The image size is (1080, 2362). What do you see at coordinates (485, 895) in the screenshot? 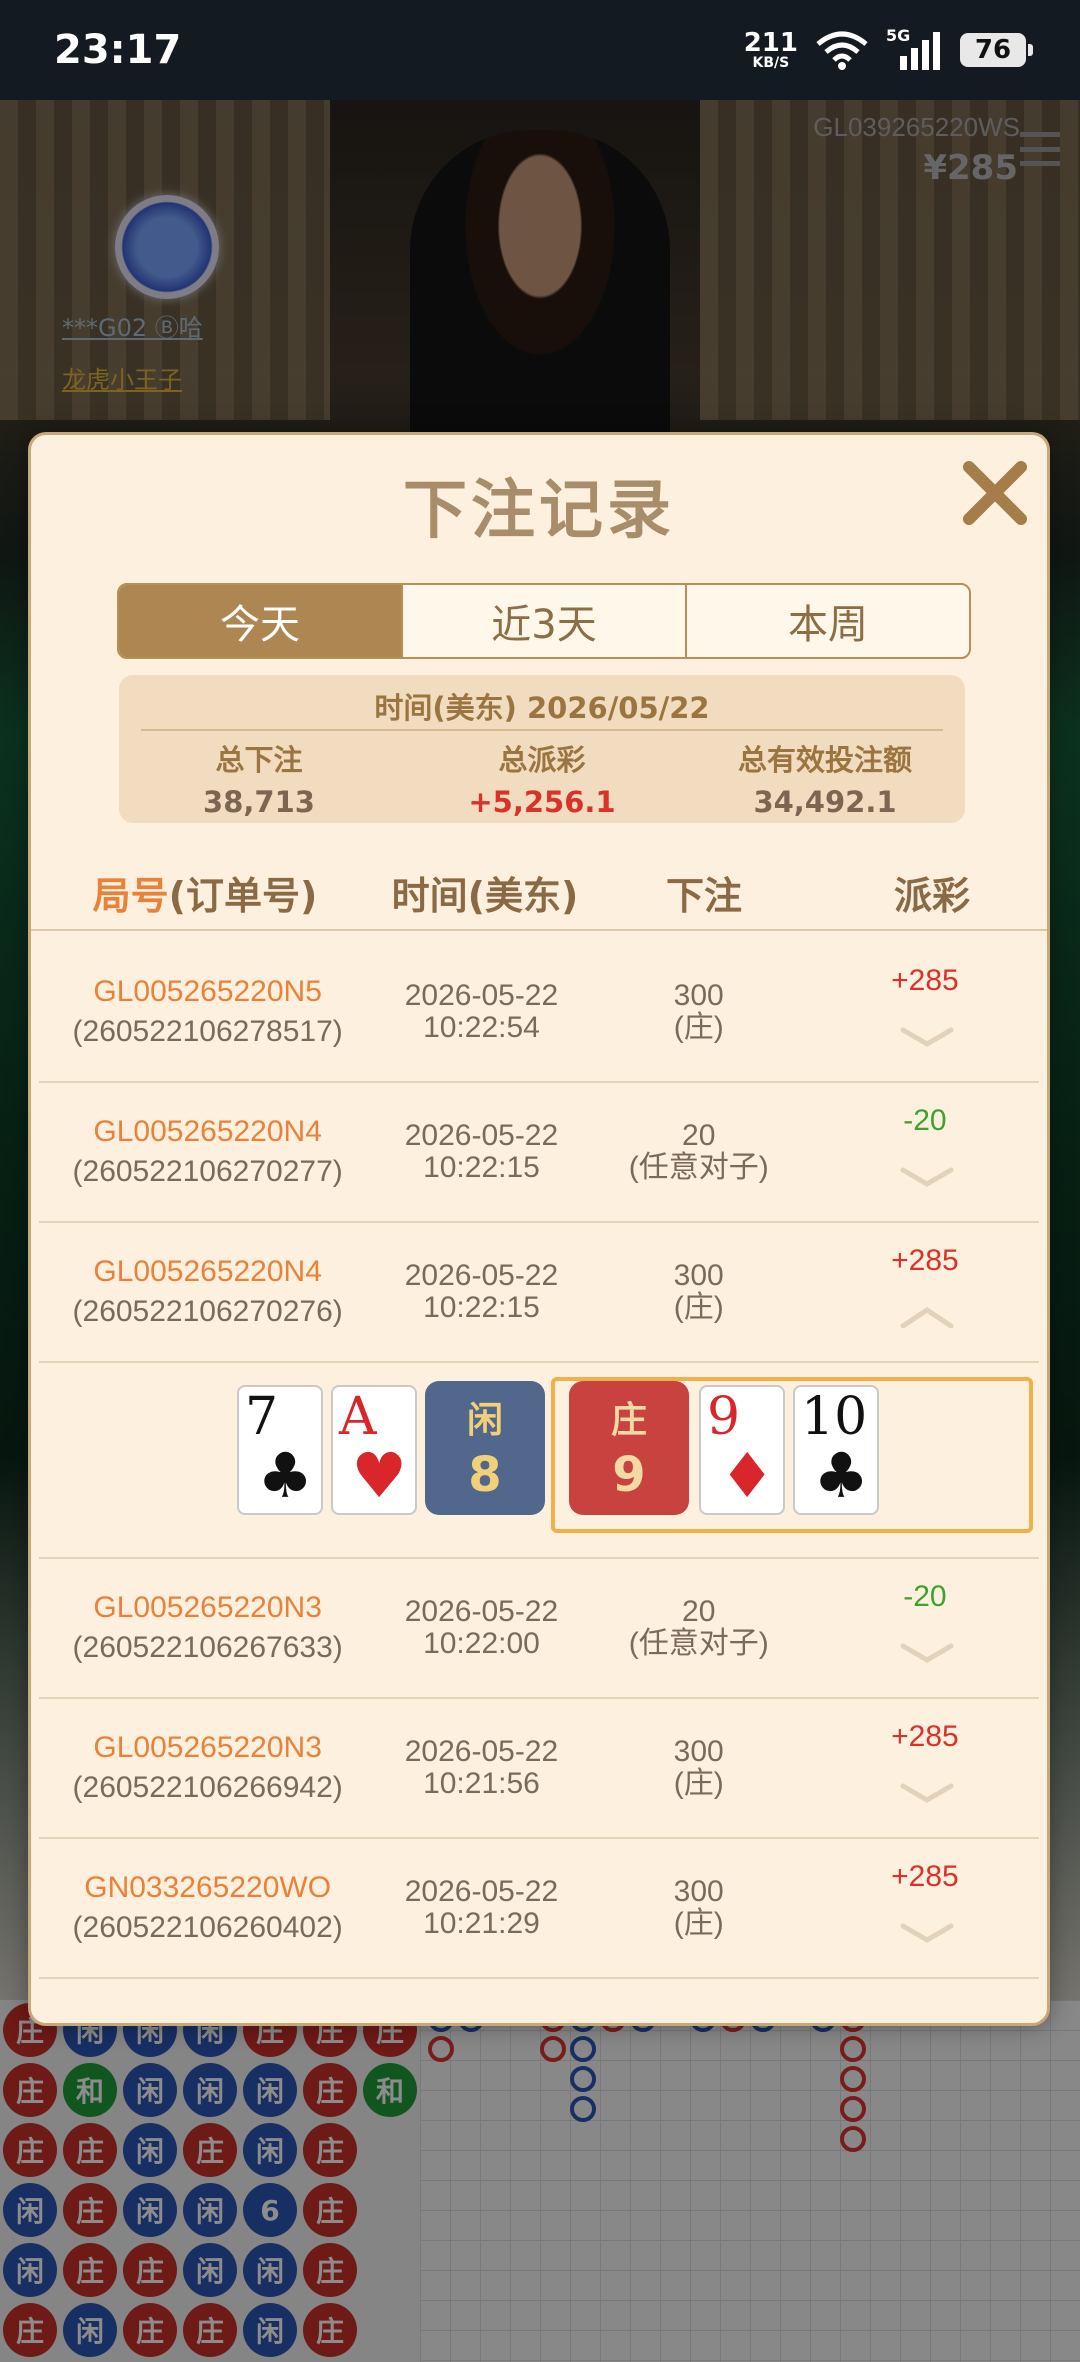
I see `header-time: 时间(美东)` at bounding box center [485, 895].